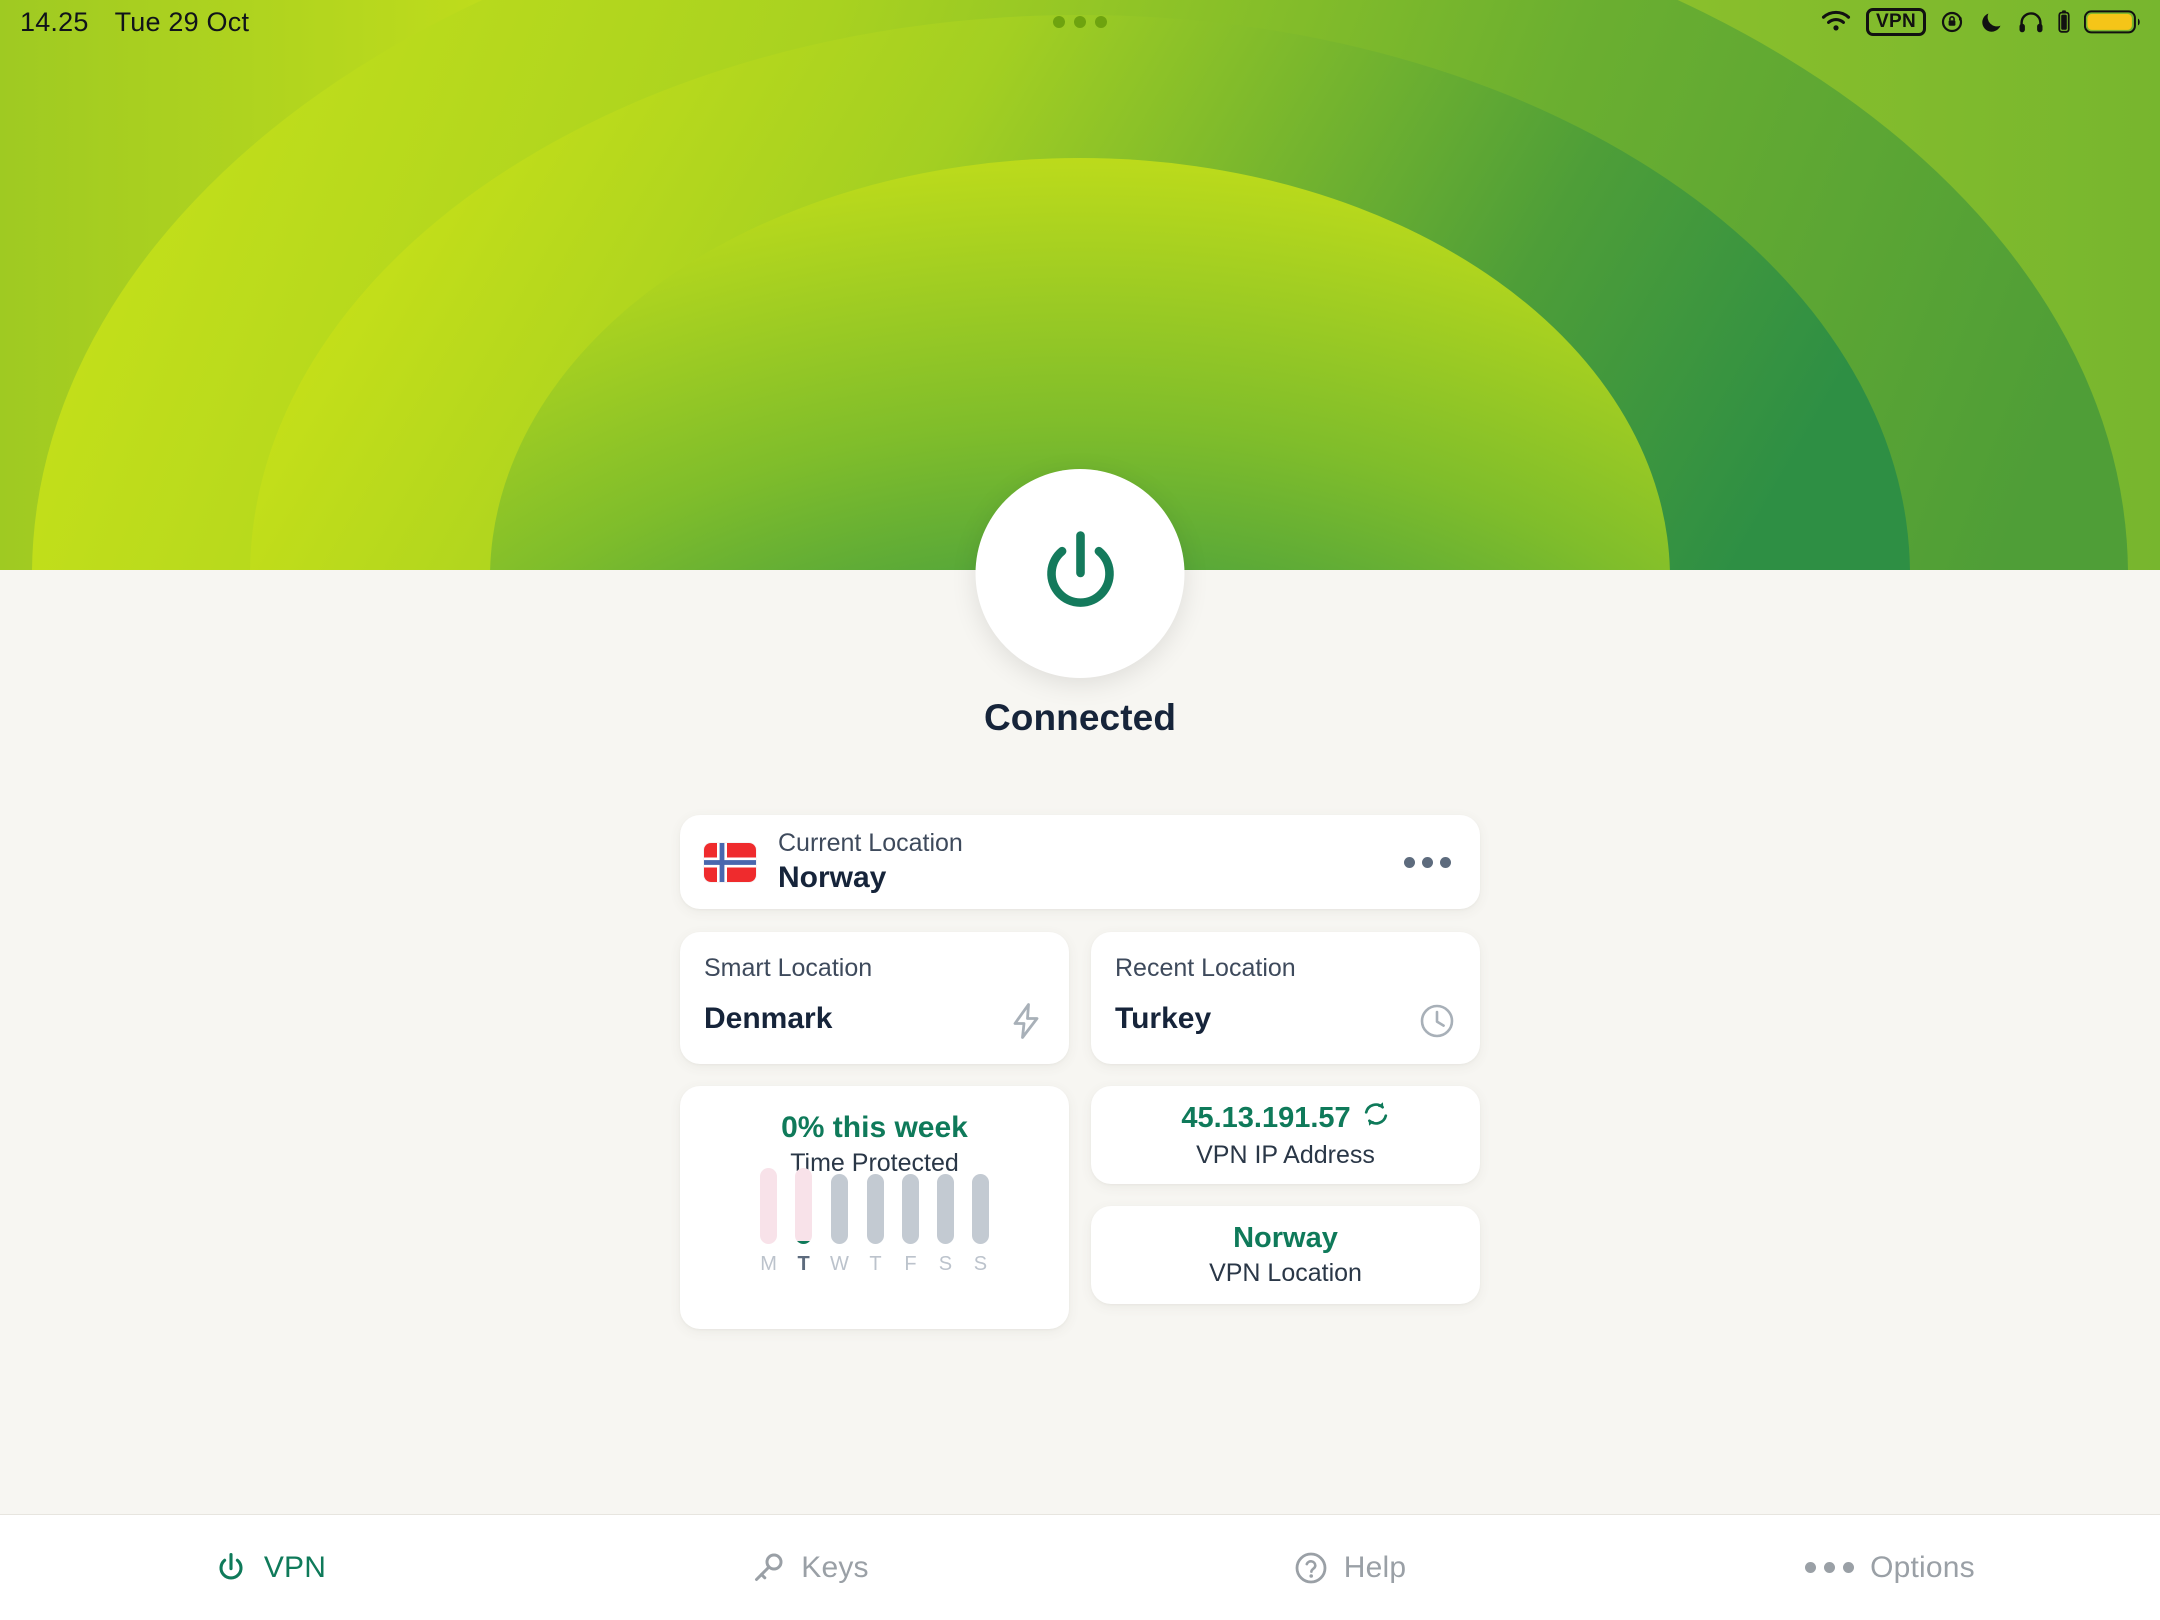 Image resolution: width=2160 pixels, height=1620 pixels. I want to click on headphones-battery-icon, so click(2064, 22).